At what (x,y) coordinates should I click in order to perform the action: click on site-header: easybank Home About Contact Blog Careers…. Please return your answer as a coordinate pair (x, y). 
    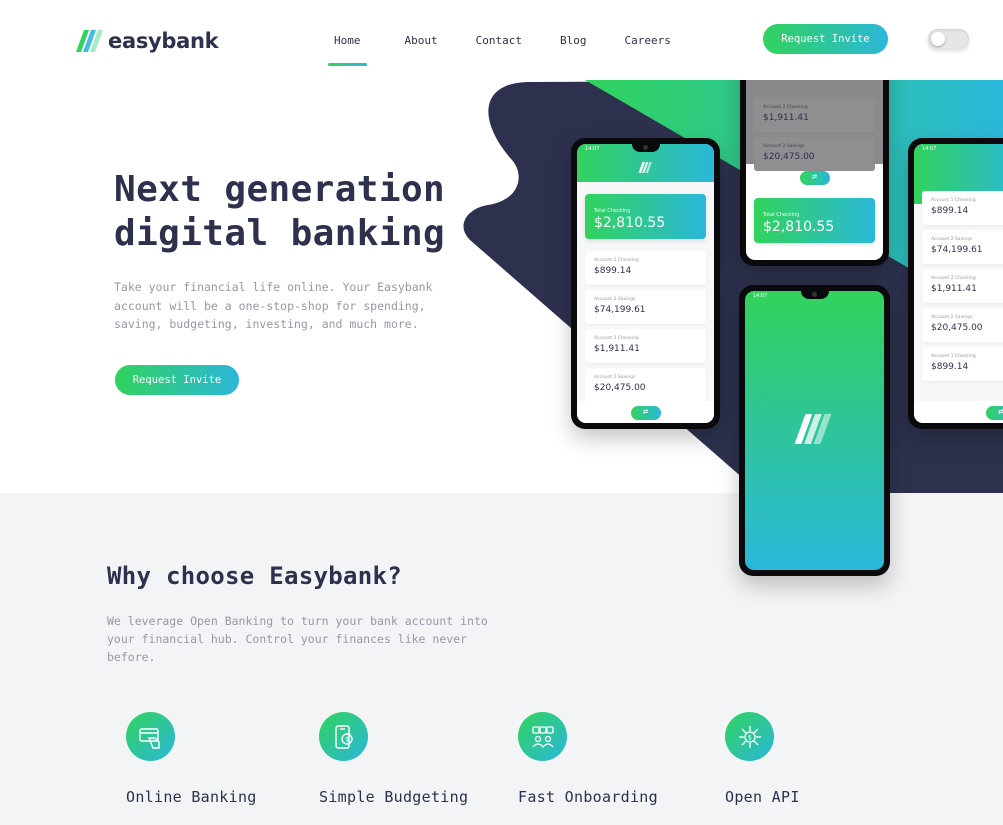
    Looking at the image, I should click on (501, 40).